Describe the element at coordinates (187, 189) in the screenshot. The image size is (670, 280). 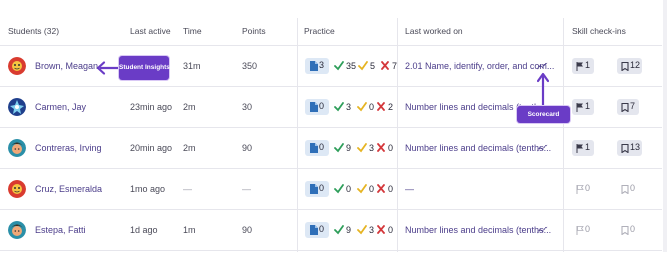
I see `time-value: —` at that location.